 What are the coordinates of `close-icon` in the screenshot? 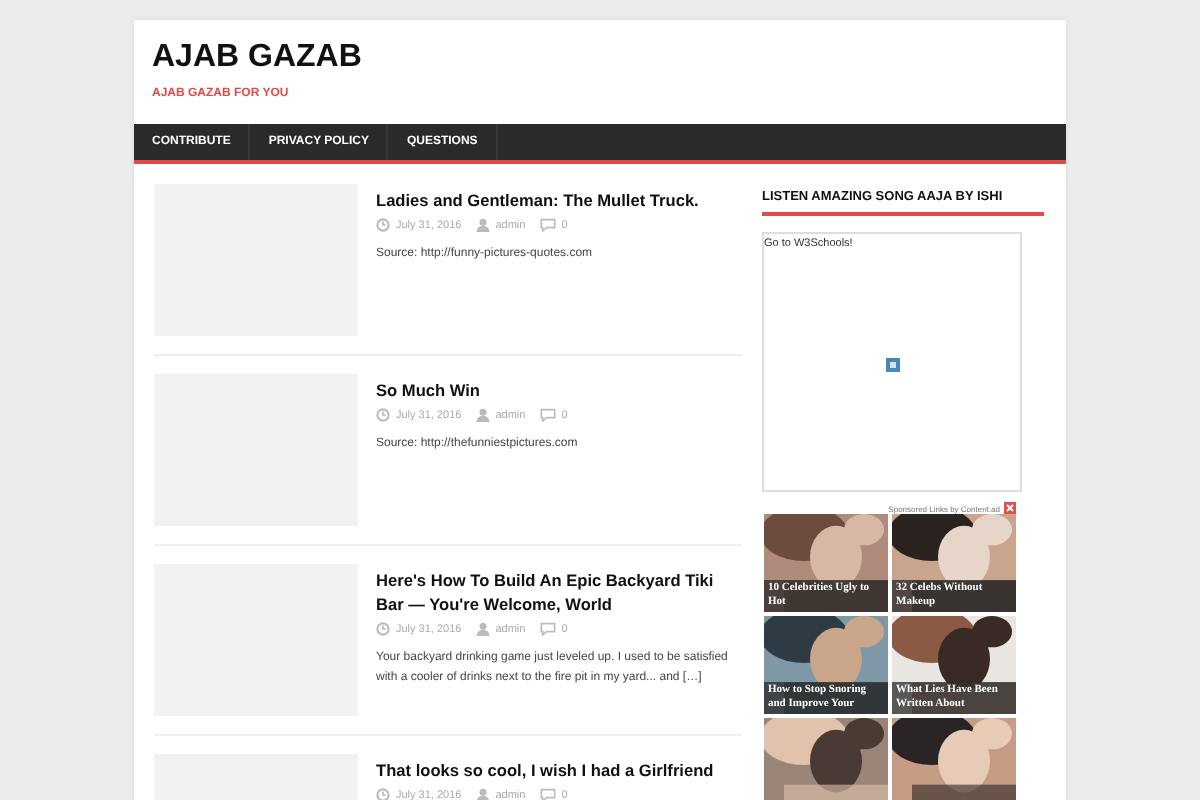 It's located at (1010, 508).